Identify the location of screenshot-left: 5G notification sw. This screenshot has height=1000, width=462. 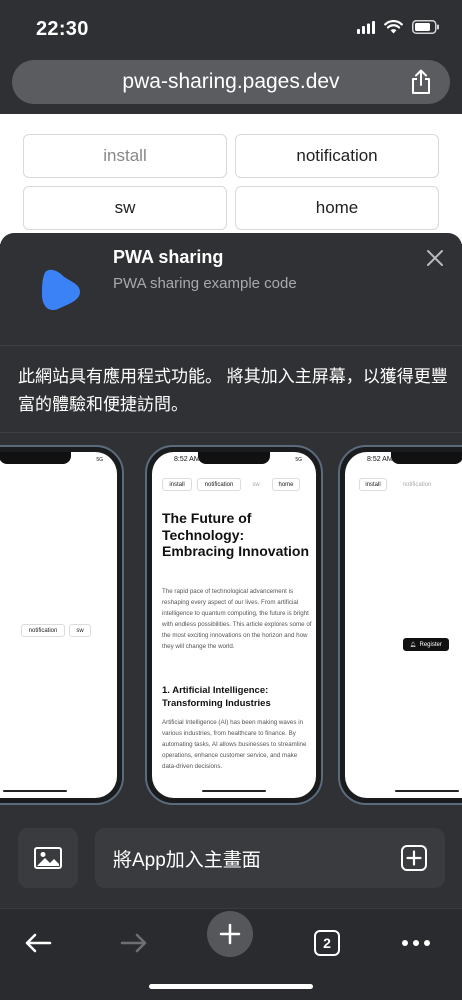
(62, 625).